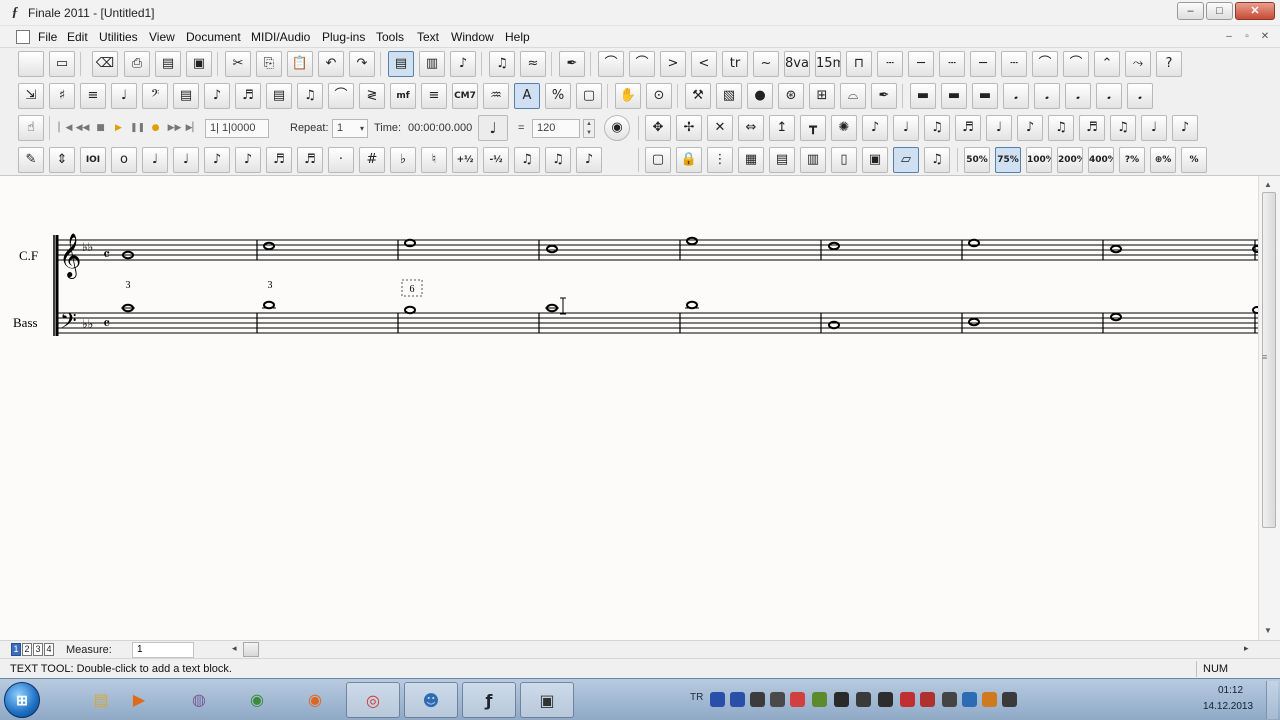 The height and width of the screenshot is (720, 1280). I want to click on menu-utilities: Utilities, so click(118, 37).